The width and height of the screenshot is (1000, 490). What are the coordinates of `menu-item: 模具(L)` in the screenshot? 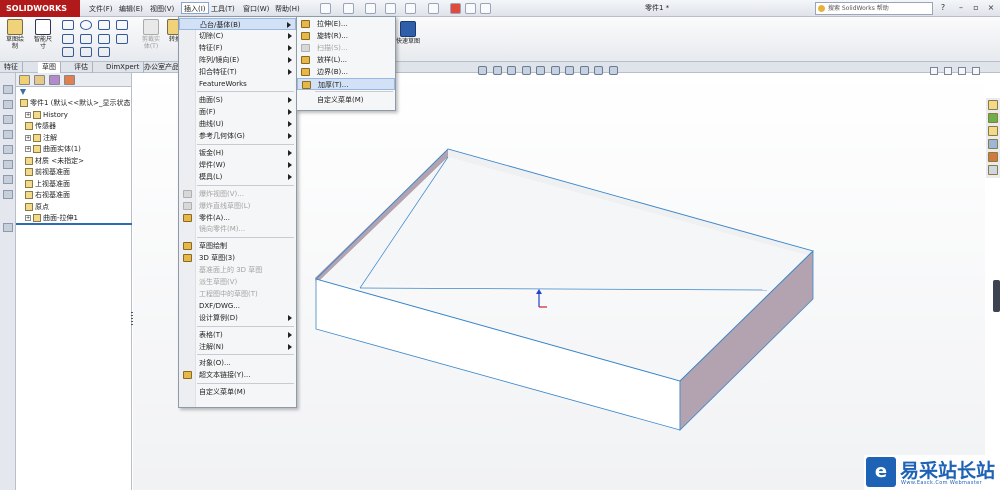 It's located at (237, 177).